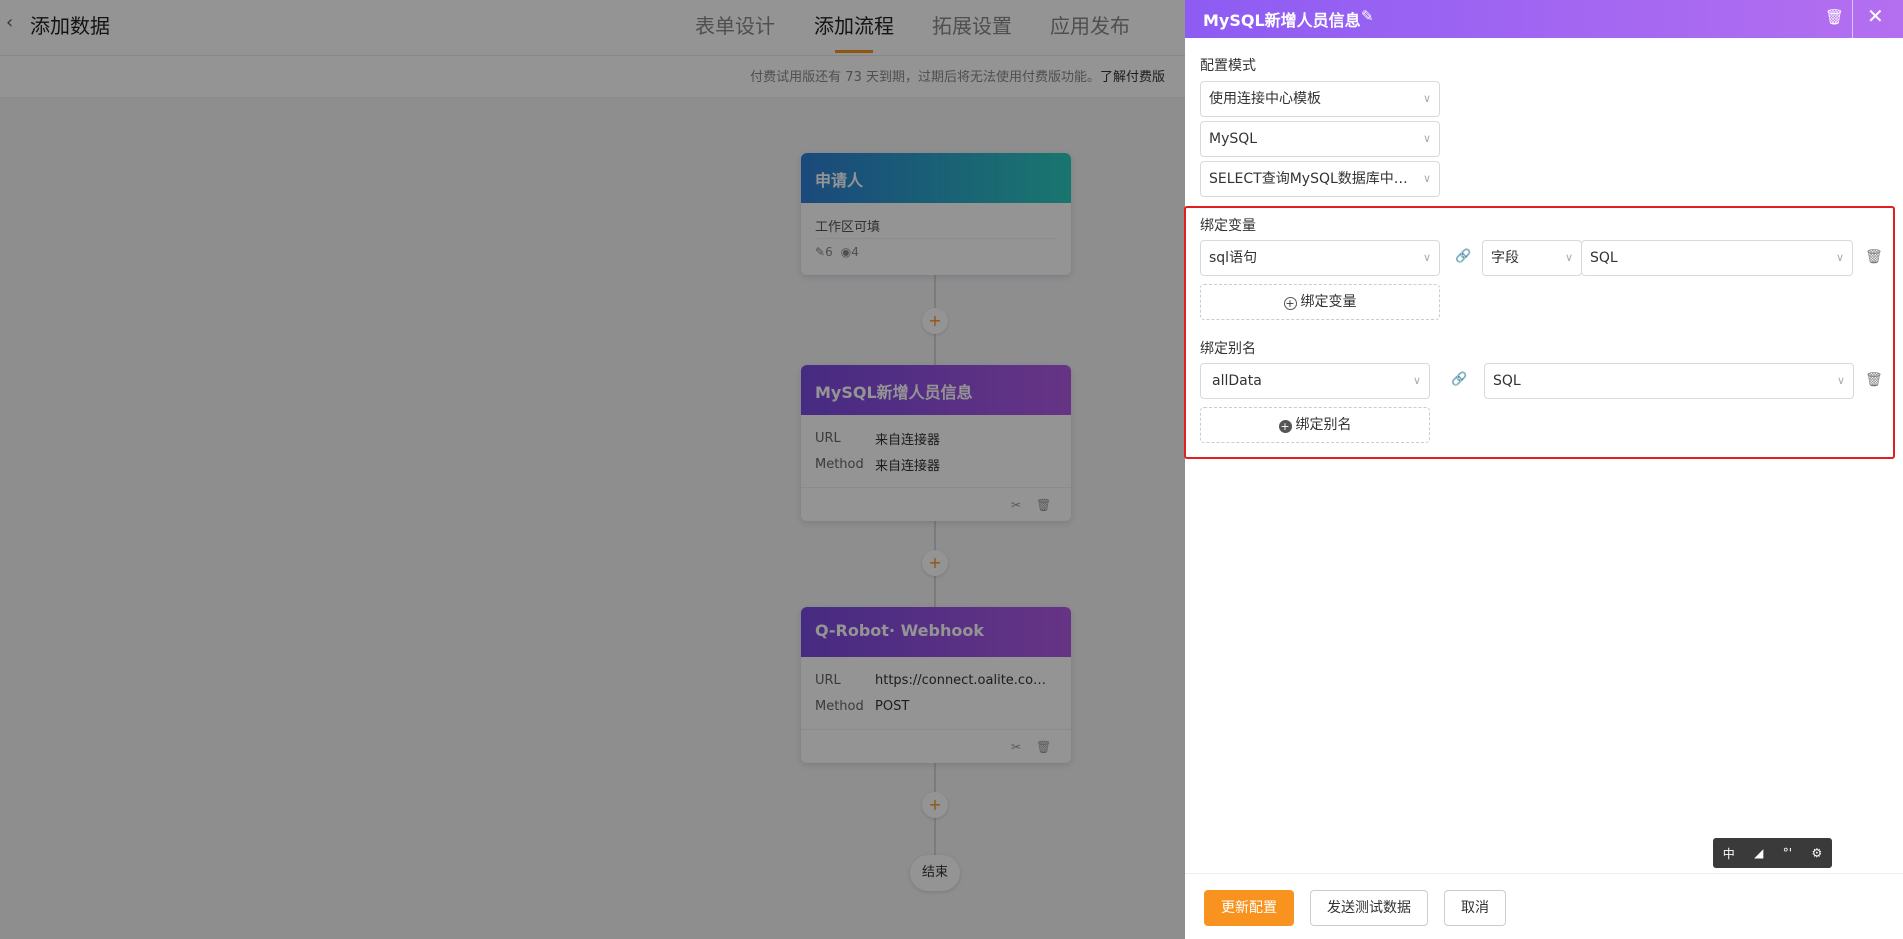 This screenshot has width=1903, height=939. I want to click on close-icon: ✕, so click(1875, 16).